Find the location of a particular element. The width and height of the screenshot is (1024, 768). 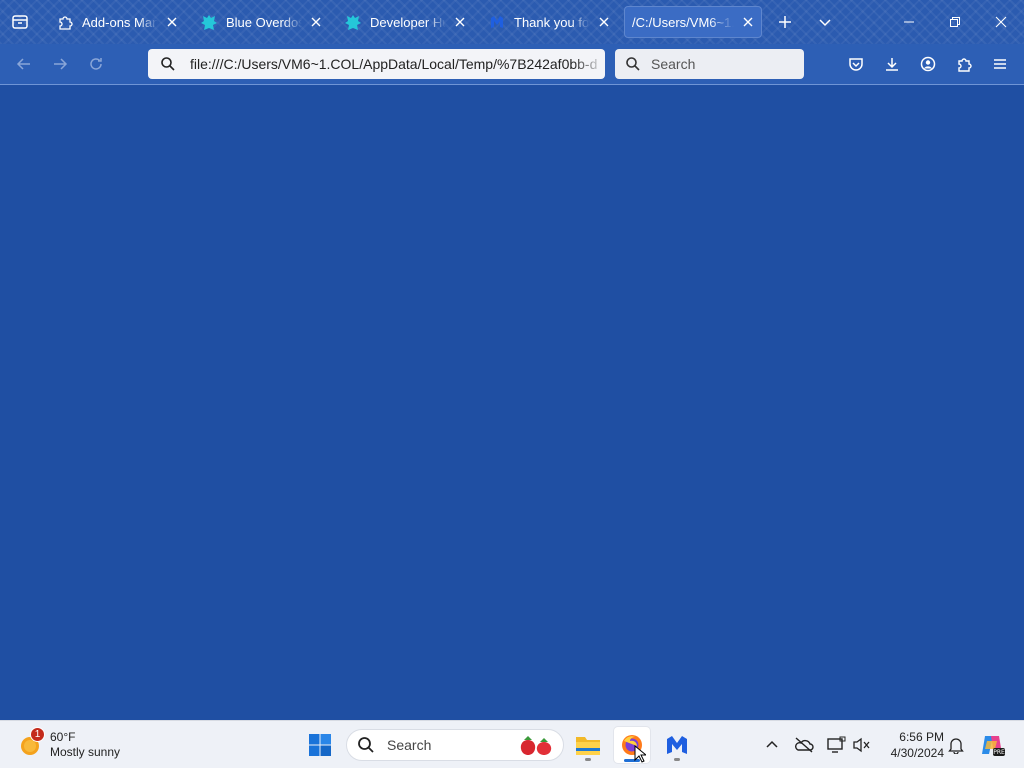

volume-muted-icon is located at coordinates (861, 745).